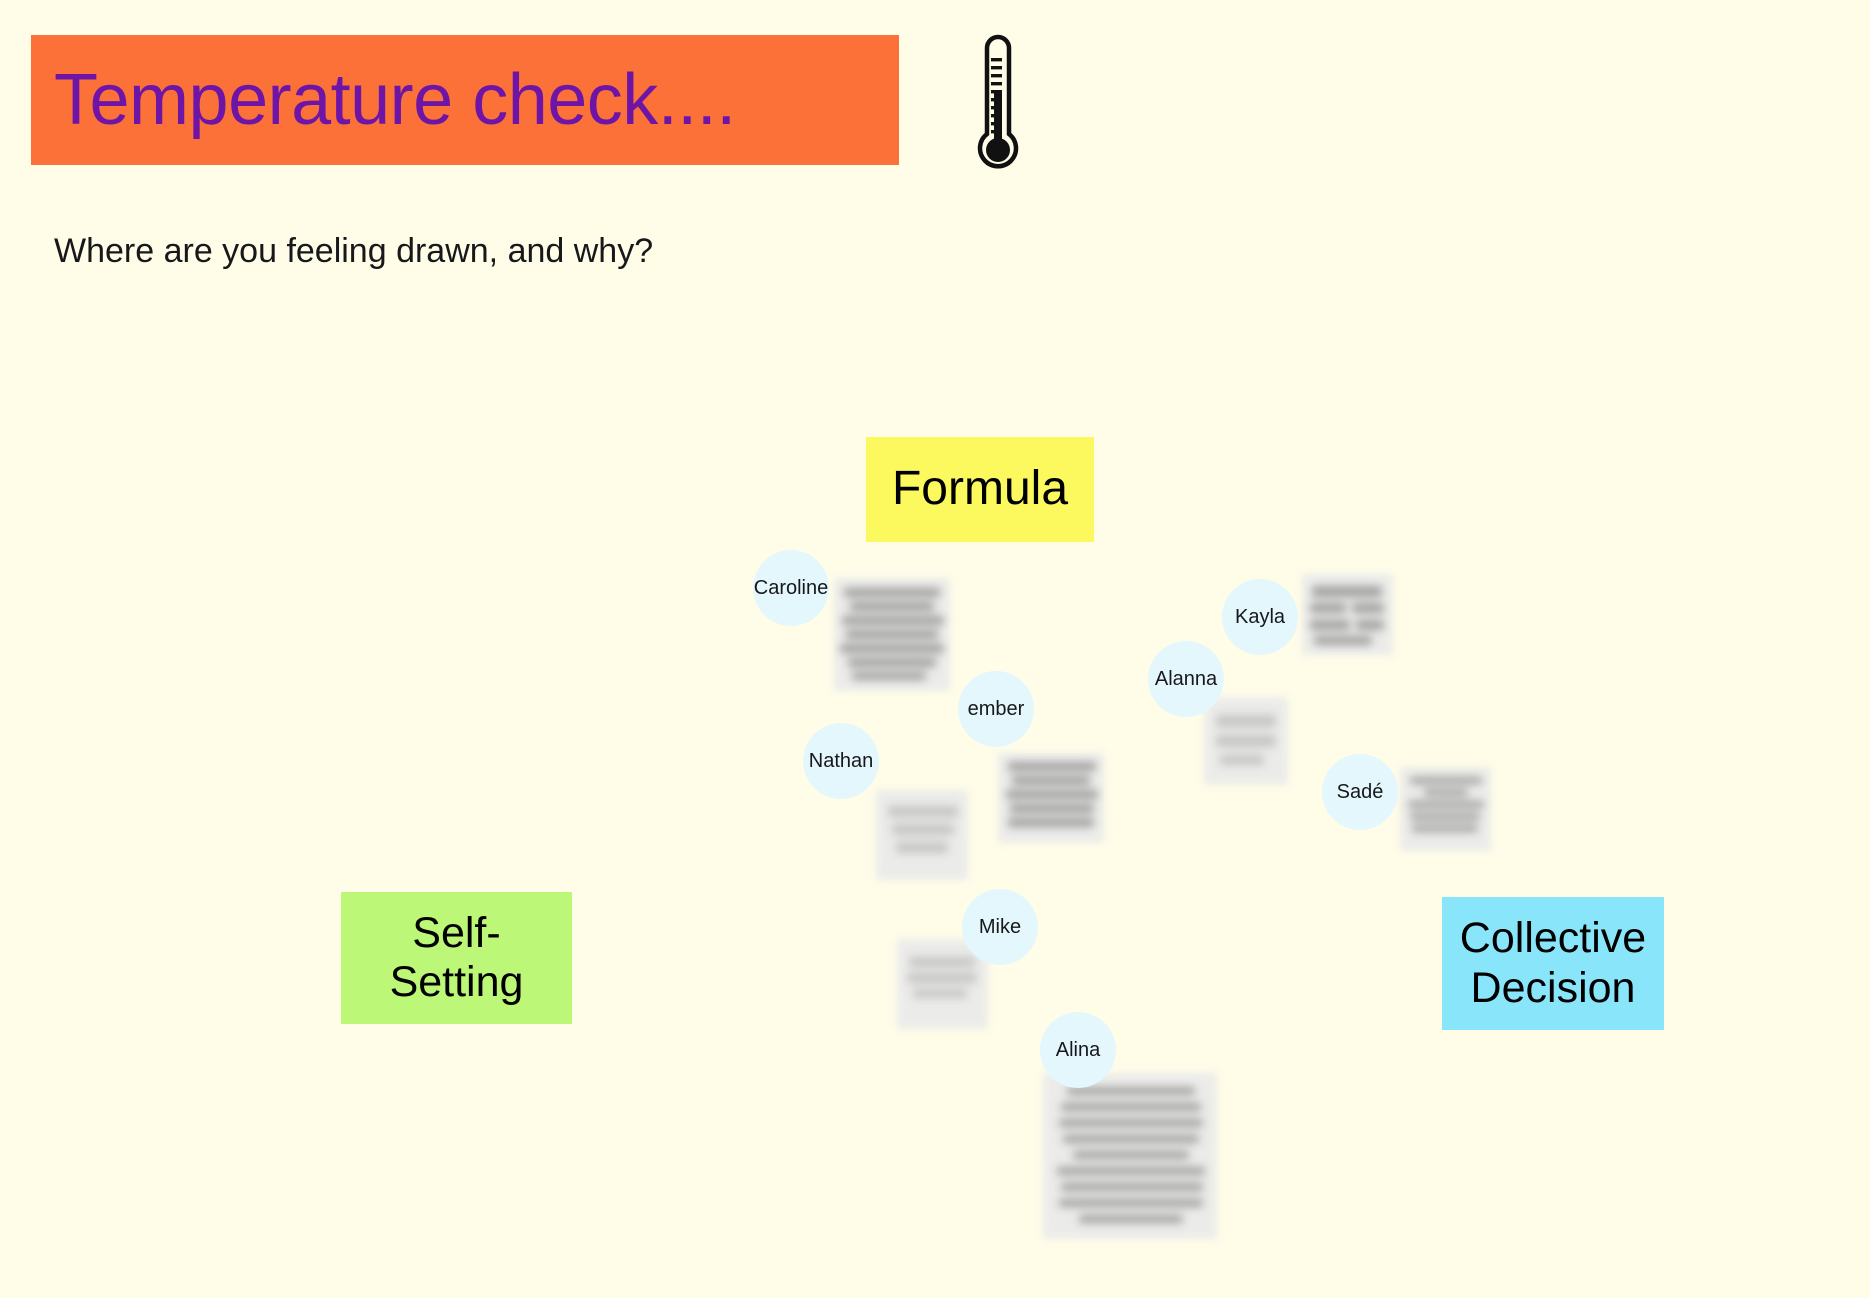 This screenshot has height=1298, width=1870. I want to click on avatar-nathan: Nathan, so click(841, 761).